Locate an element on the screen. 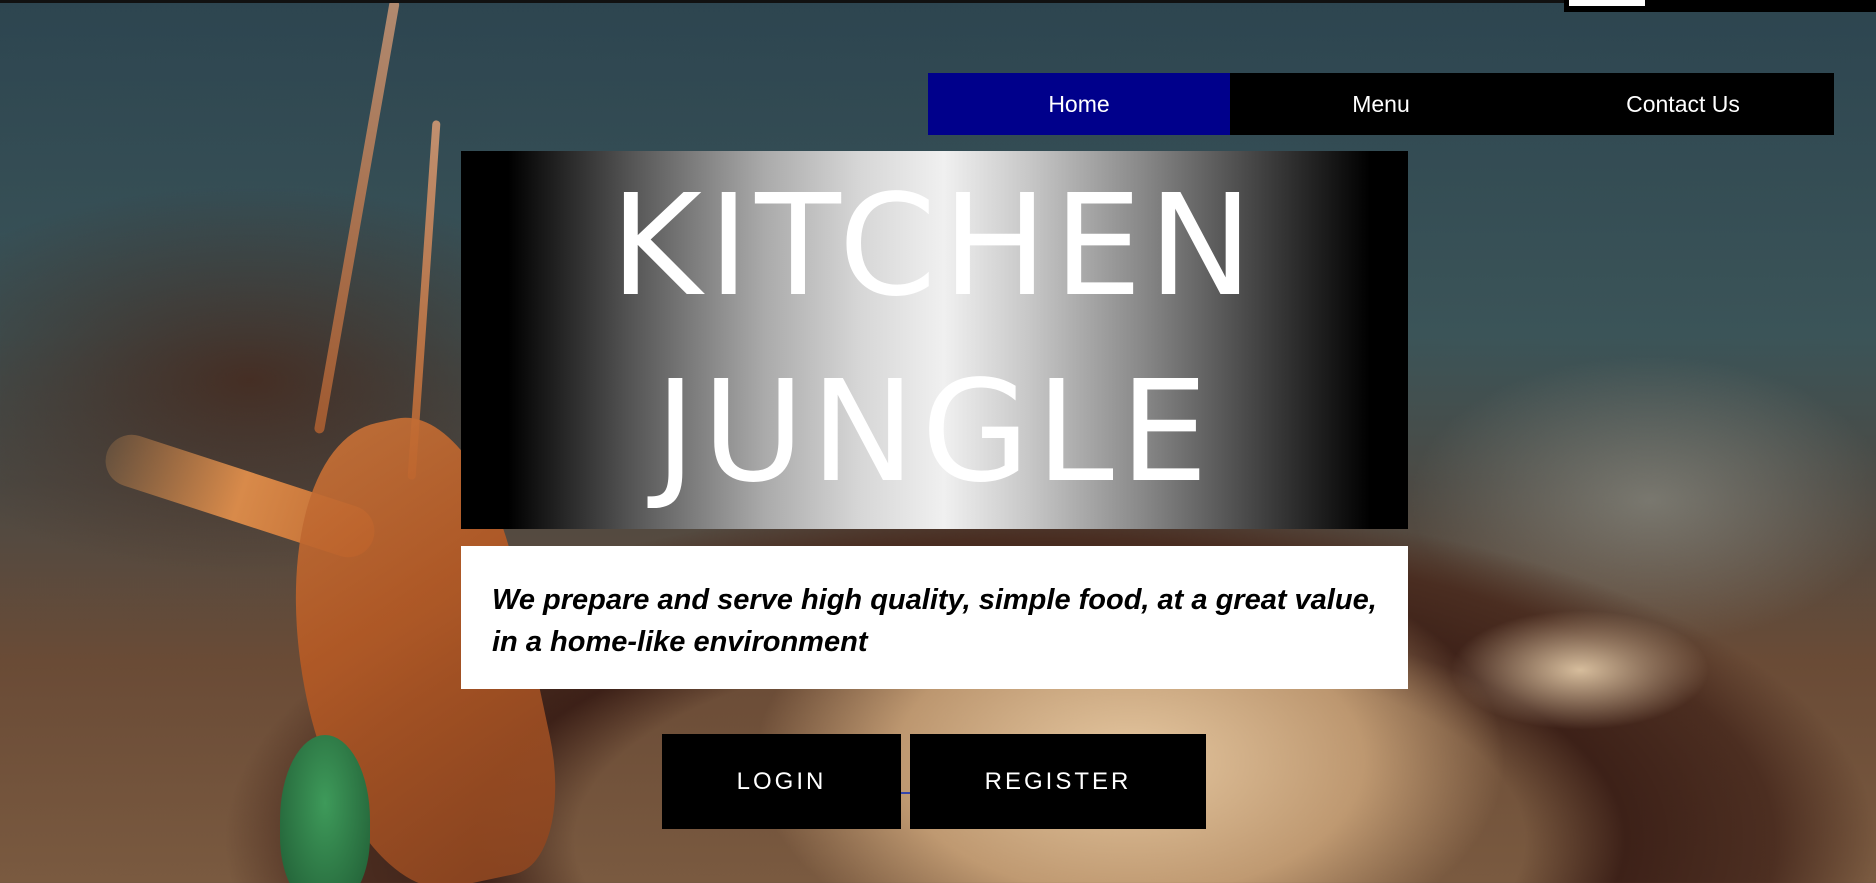  main-nav: Home Menu Contact Us is located at coordinates (1381, 104).